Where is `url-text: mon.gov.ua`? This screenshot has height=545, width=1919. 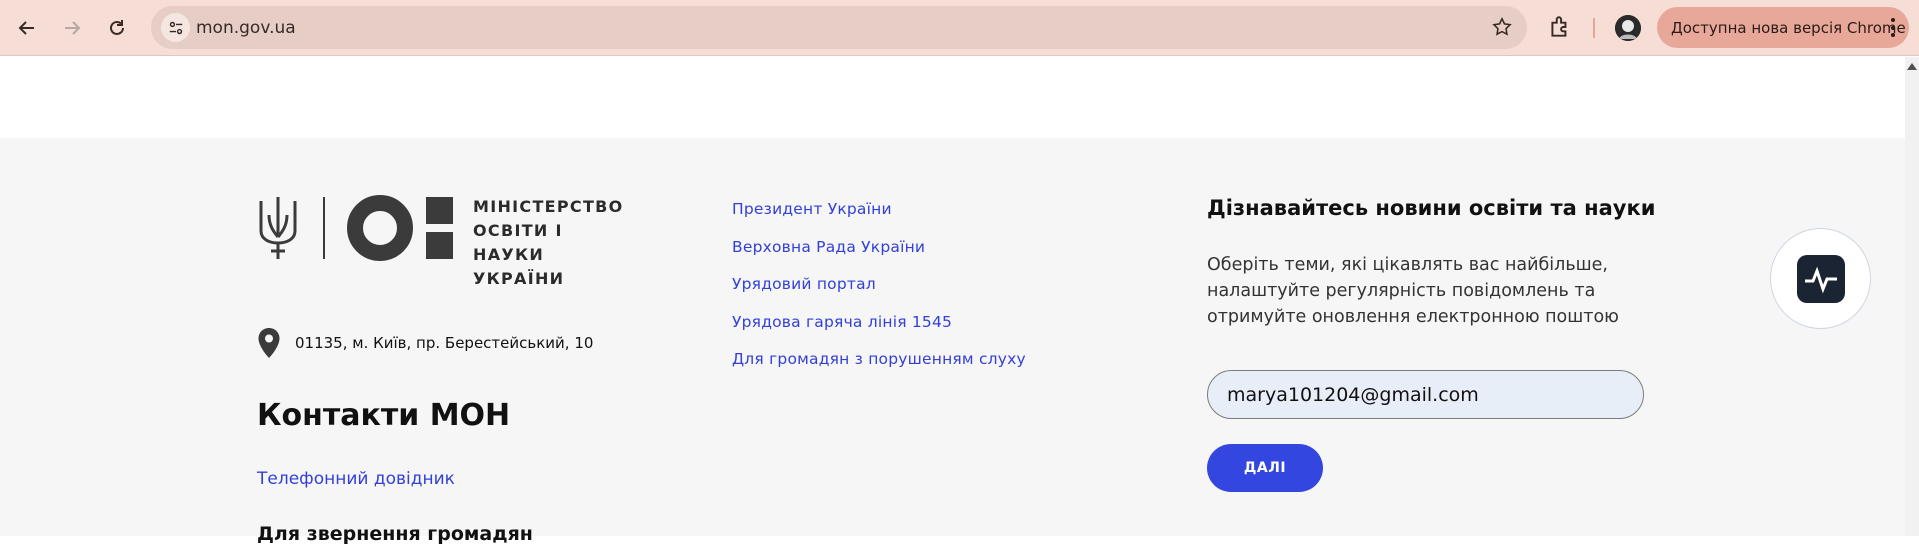
url-text: mon.gov.ua is located at coordinates (246, 28).